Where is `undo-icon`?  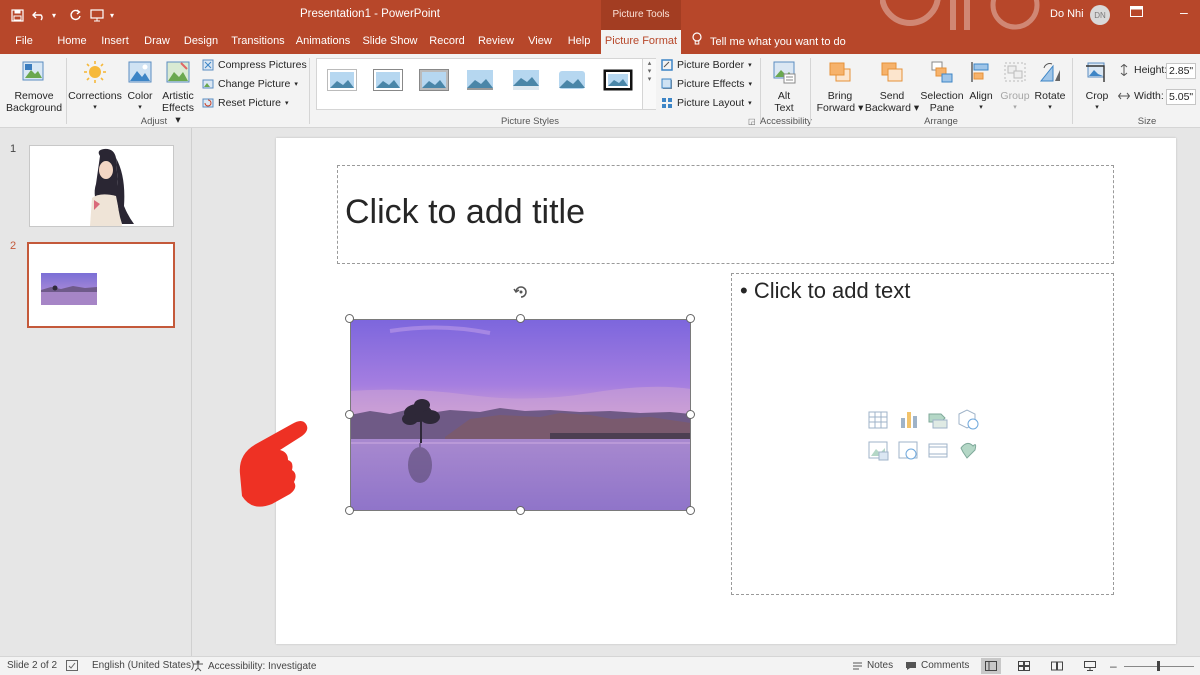
undo-icon is located at coordinates (39, 15).